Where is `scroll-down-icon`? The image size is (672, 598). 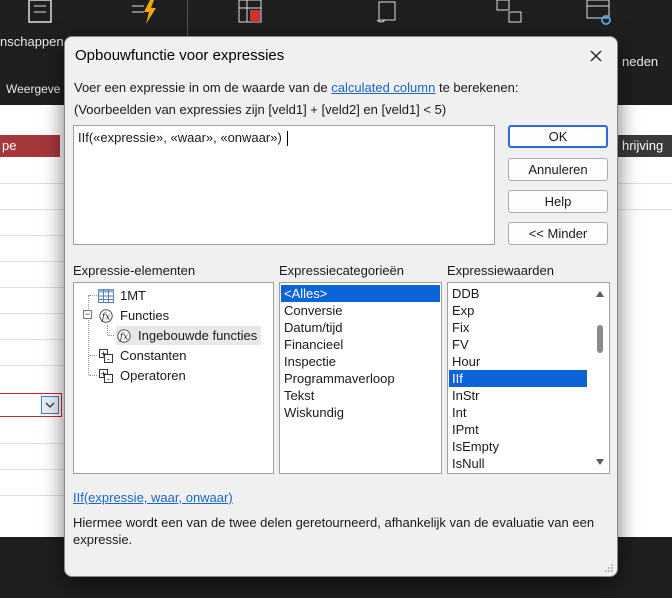 scroll-down-icon is located at coordinates (600, 462).